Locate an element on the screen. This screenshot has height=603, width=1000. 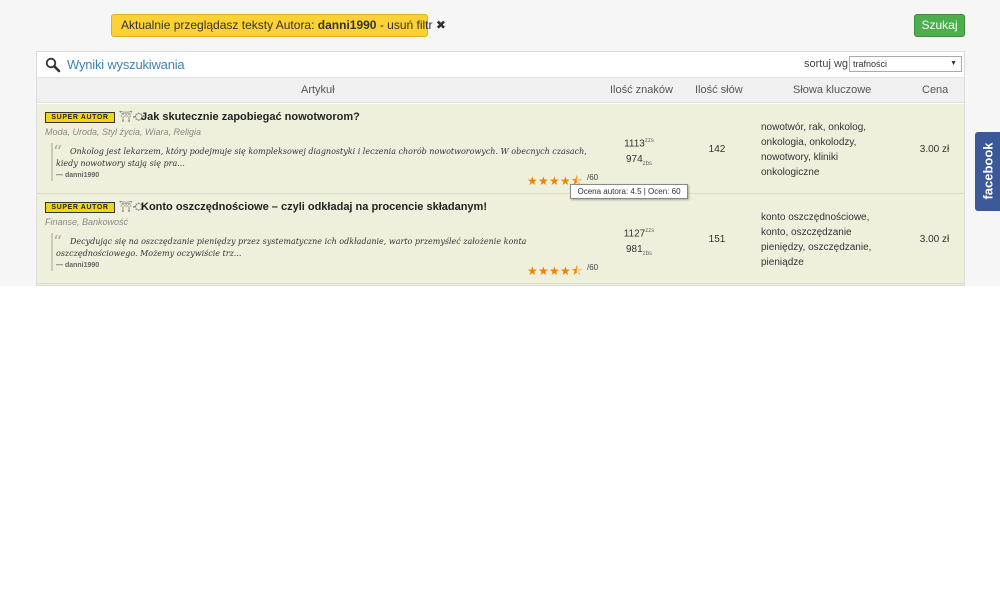
column-price: Cena is located at coordinates (935, 90).